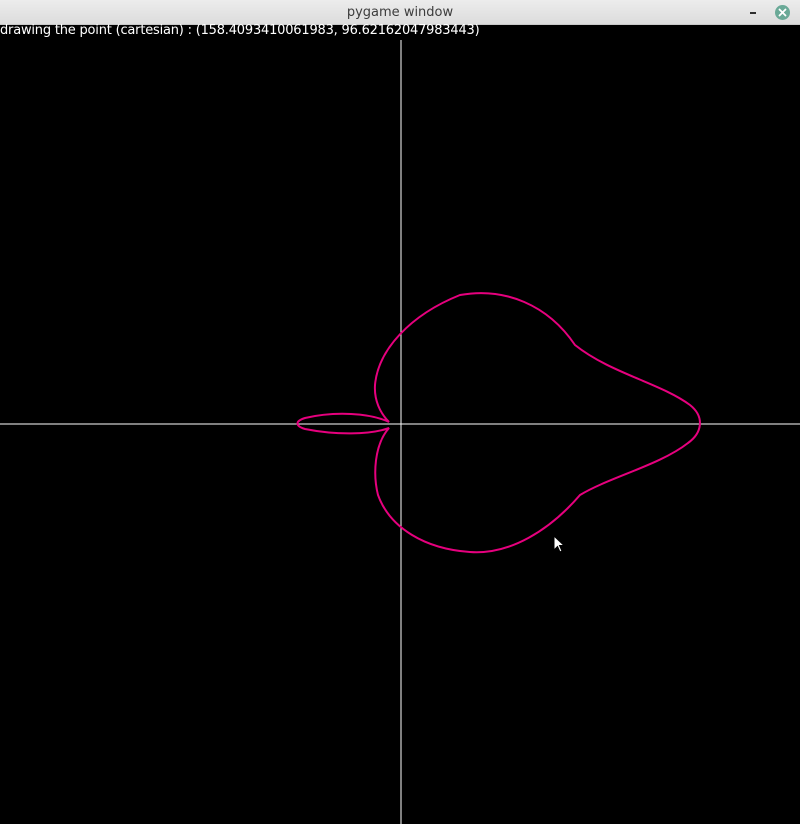 Image resolution: width=800 pixels, height=824 pixels. I want to click on title-bar: pygame window, so click(400, 12).